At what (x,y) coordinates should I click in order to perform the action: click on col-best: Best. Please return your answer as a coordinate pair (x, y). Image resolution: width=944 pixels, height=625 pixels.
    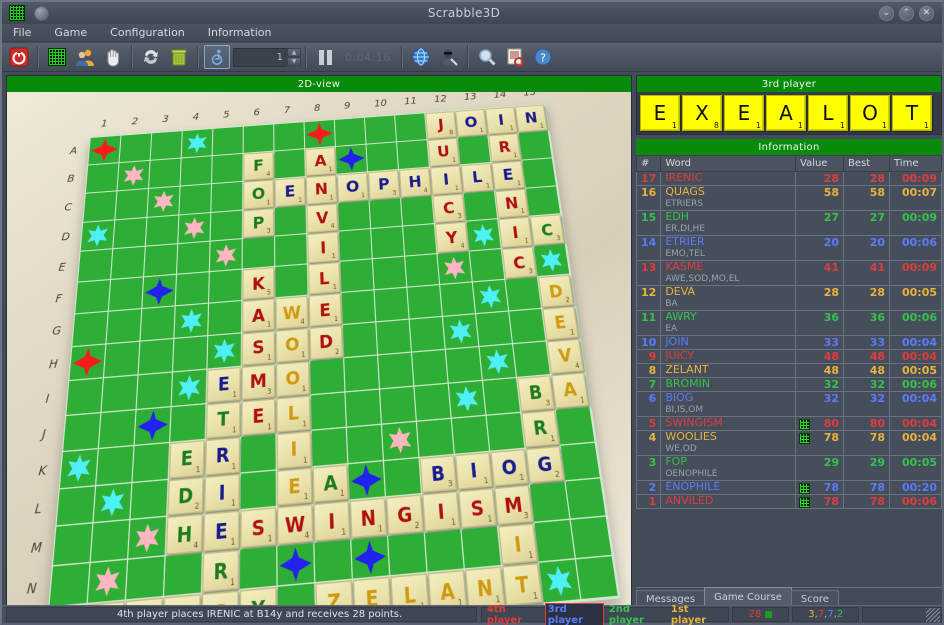
    Looking at the image, I should click on (866, 163).